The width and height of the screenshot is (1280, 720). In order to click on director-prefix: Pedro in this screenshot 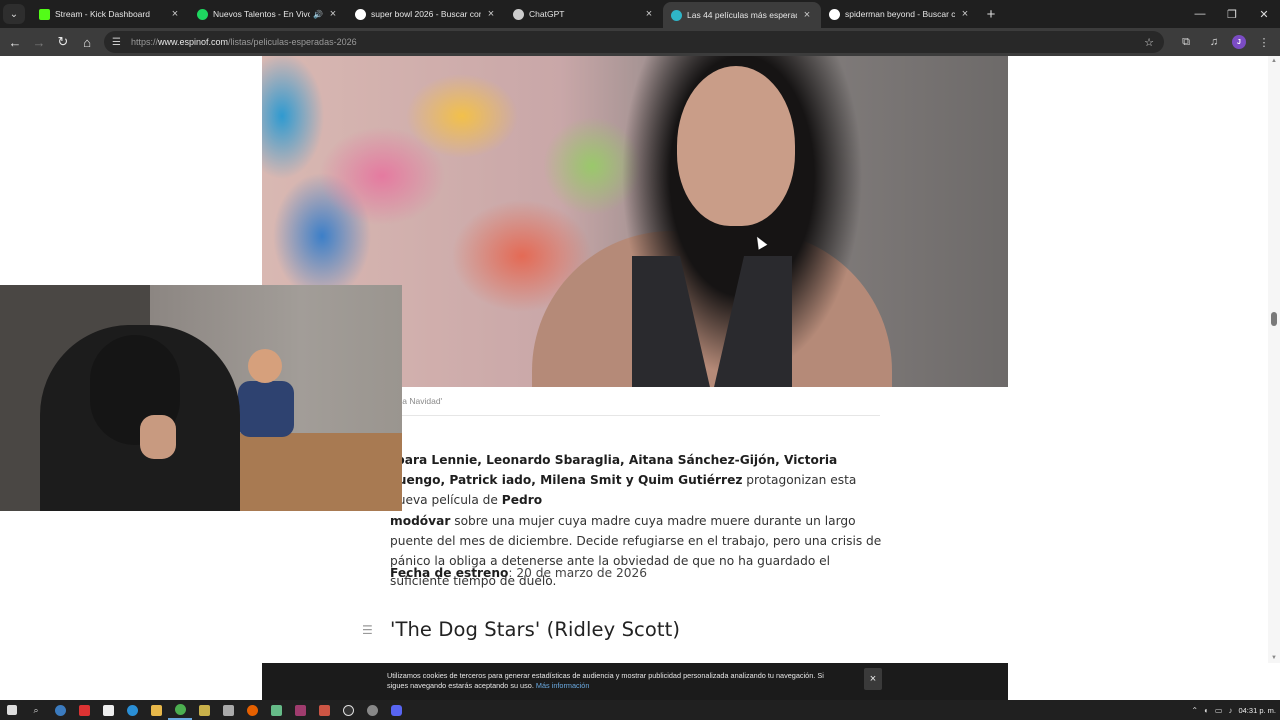, I will do `click(522, 500)`.